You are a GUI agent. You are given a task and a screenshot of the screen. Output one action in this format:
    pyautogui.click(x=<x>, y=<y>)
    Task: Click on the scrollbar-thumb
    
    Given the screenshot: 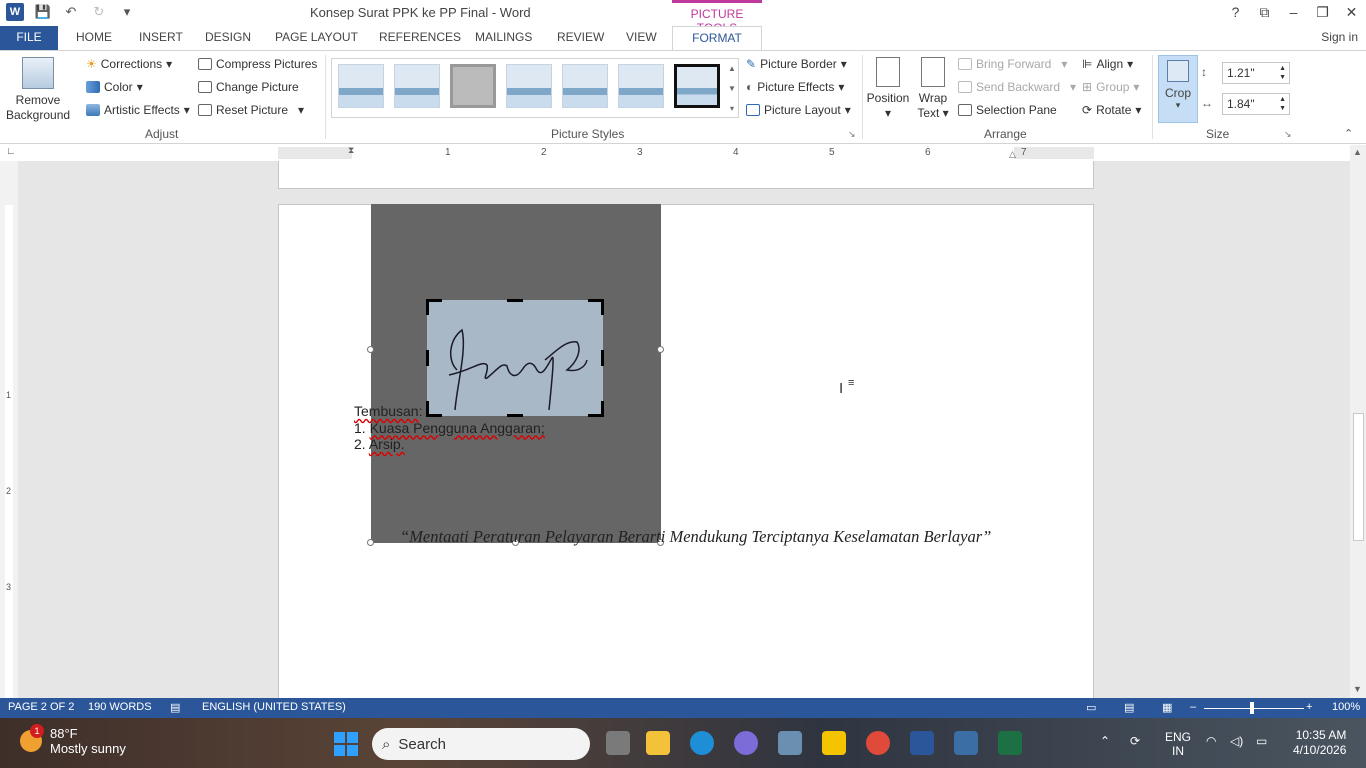 What is the action you would take?
    pyautogui.click(x=1358, y=477)
    